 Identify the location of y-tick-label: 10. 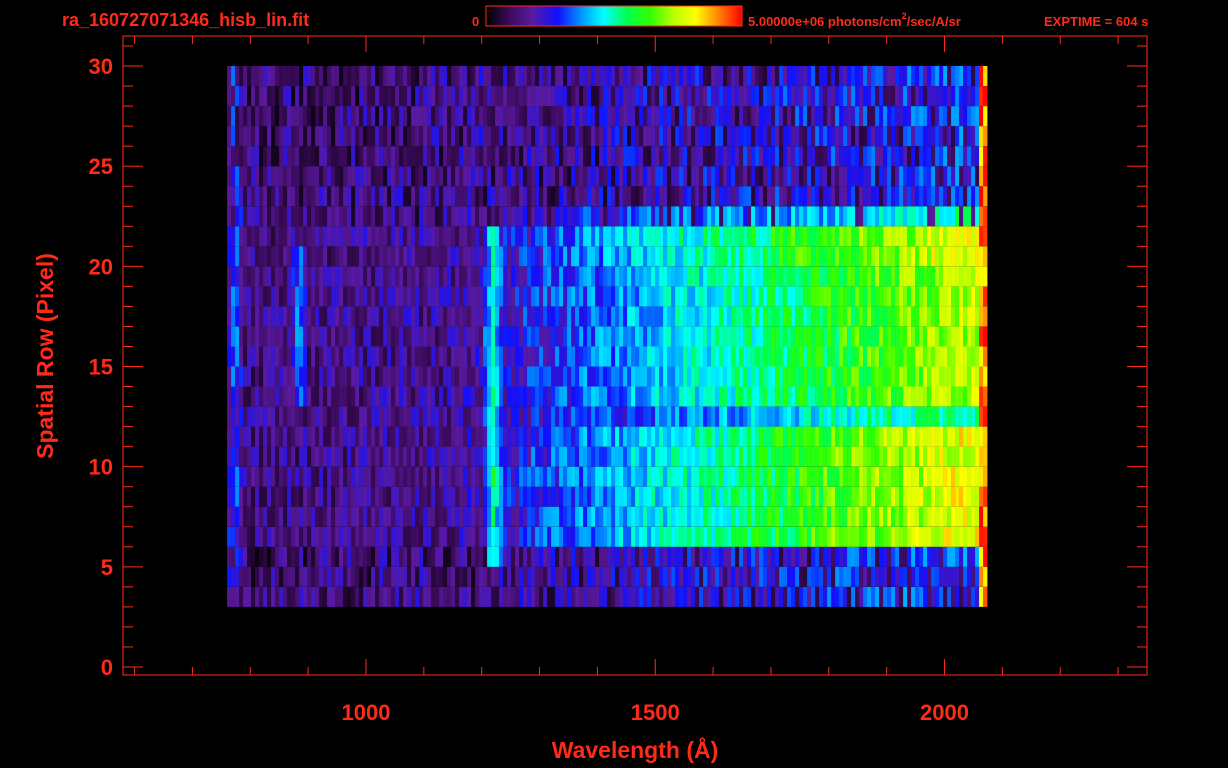
(101, 467).